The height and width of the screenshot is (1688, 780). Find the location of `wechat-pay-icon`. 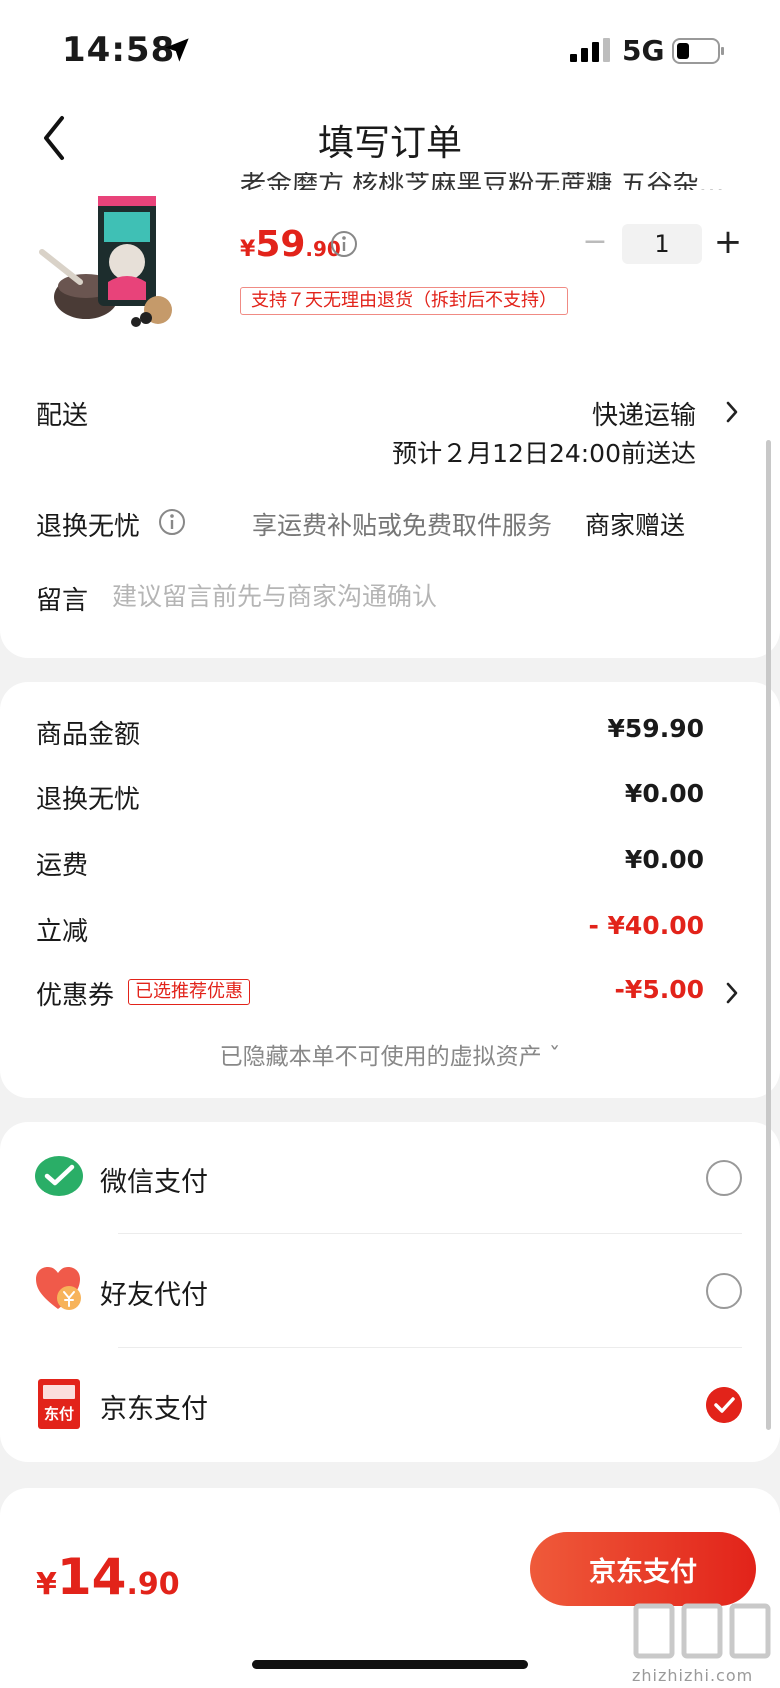

wechat-pay-icon is located at coordinates (59, 1176).